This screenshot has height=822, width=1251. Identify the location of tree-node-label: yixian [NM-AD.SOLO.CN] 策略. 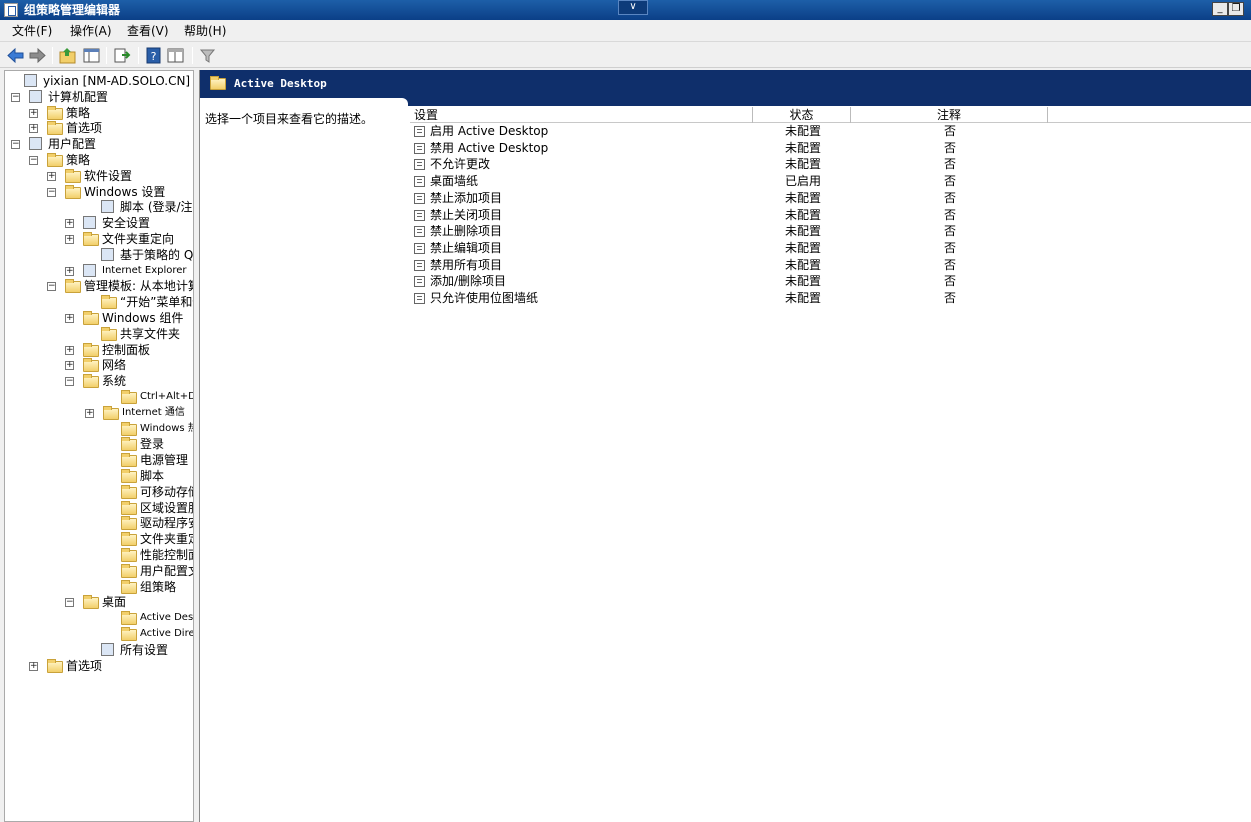
(118, 81).